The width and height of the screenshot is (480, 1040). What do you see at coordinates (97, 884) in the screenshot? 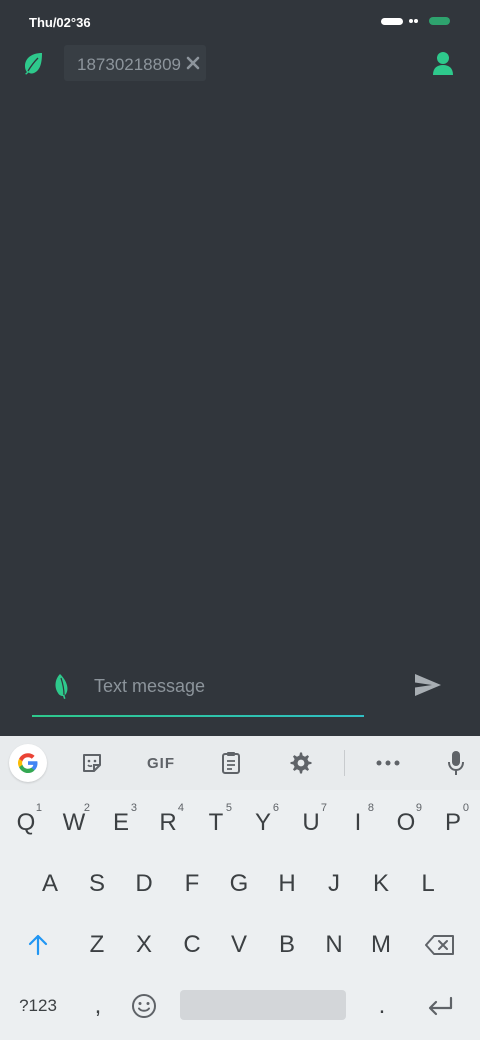
I see `key-s: S` at bounding box center [97, 884].